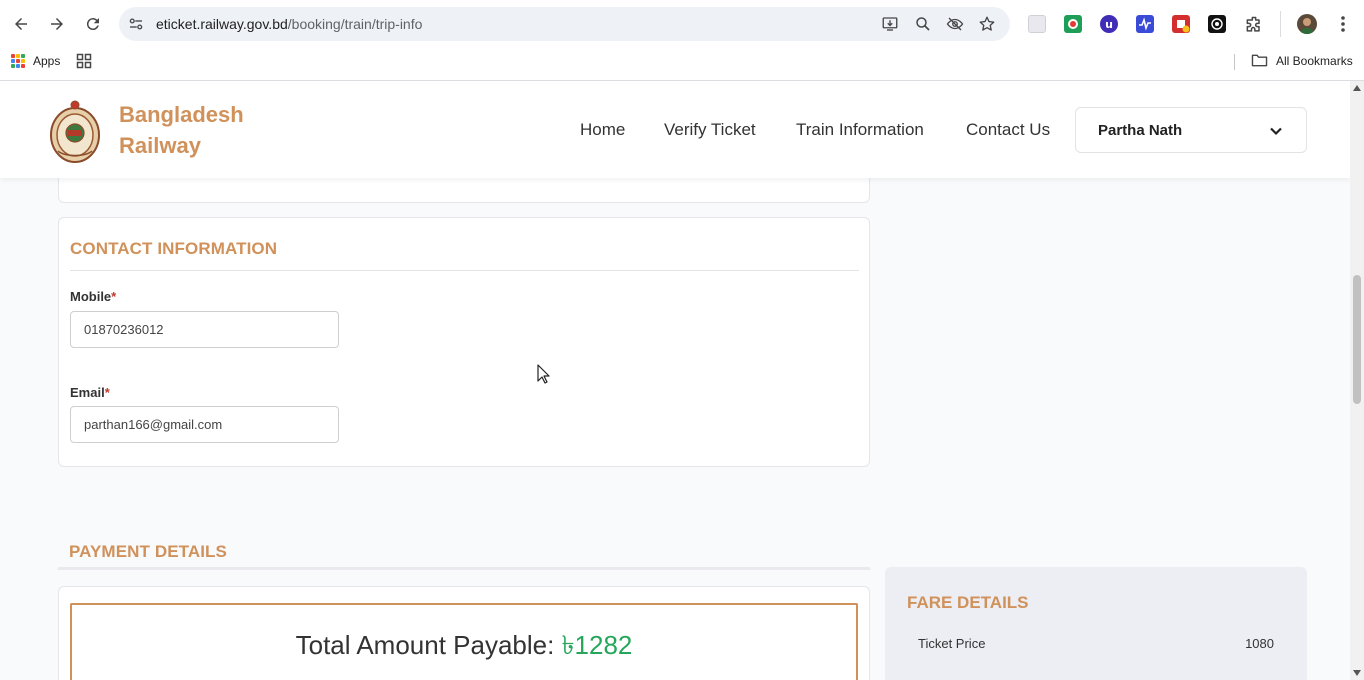 Image resolution: width=1364 pixels, height=680 pixels. I want to click on ticket-price-label: Ticket Price, so click(952, 643).